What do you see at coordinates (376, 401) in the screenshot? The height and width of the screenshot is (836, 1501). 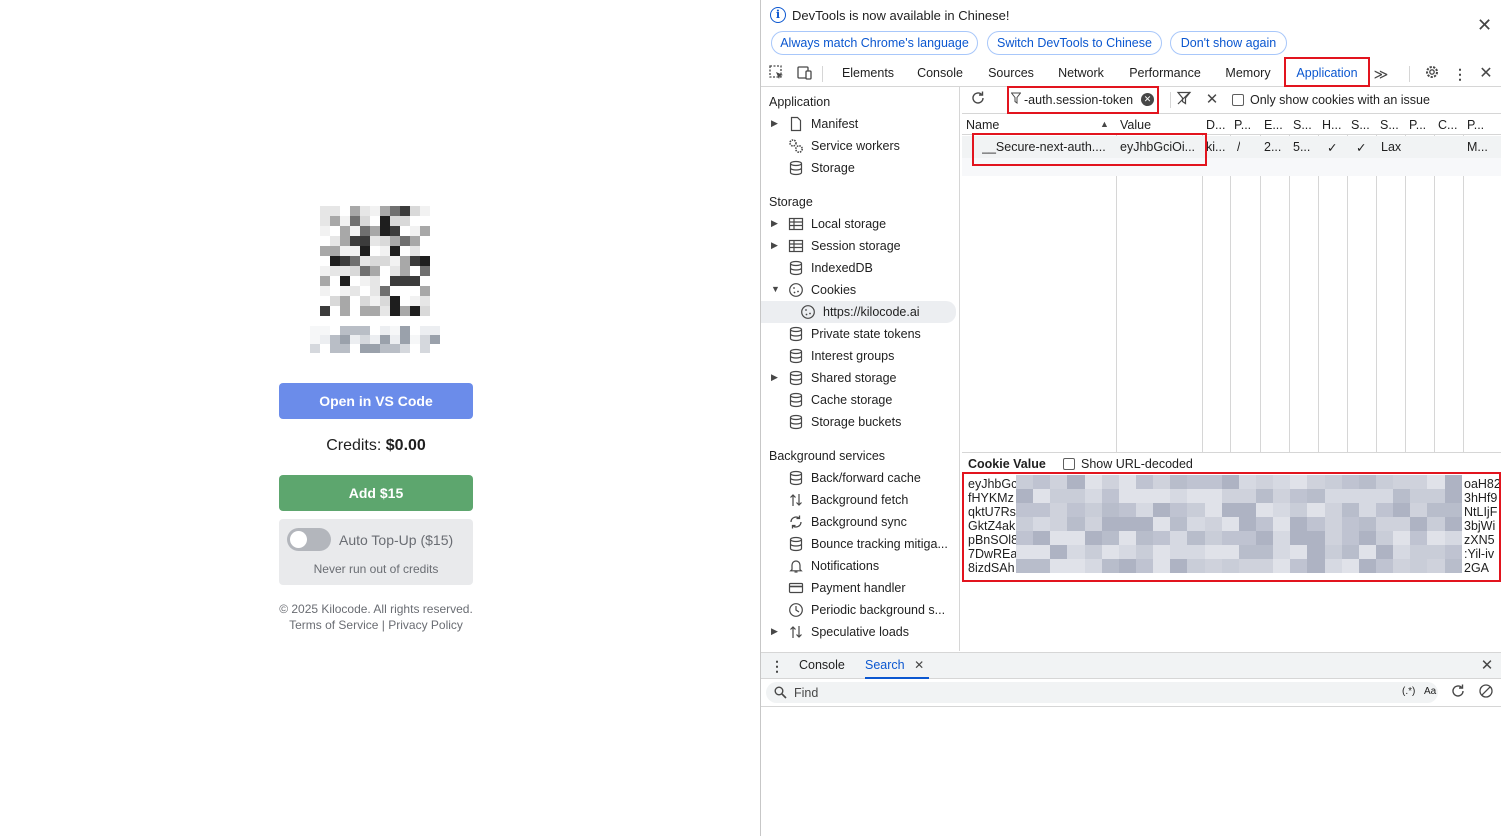 I see `open-in-vscode-button: Open in VS Code` at bounding box center [376, 401].